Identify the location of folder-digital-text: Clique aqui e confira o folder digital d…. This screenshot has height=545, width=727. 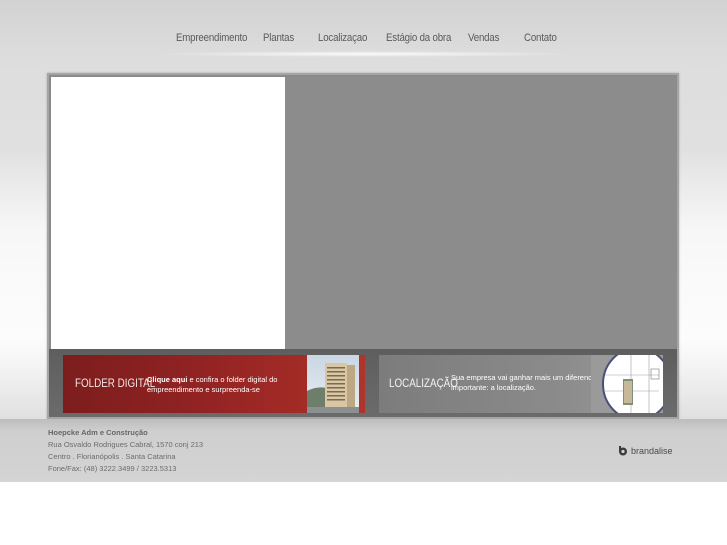
(232, 385).